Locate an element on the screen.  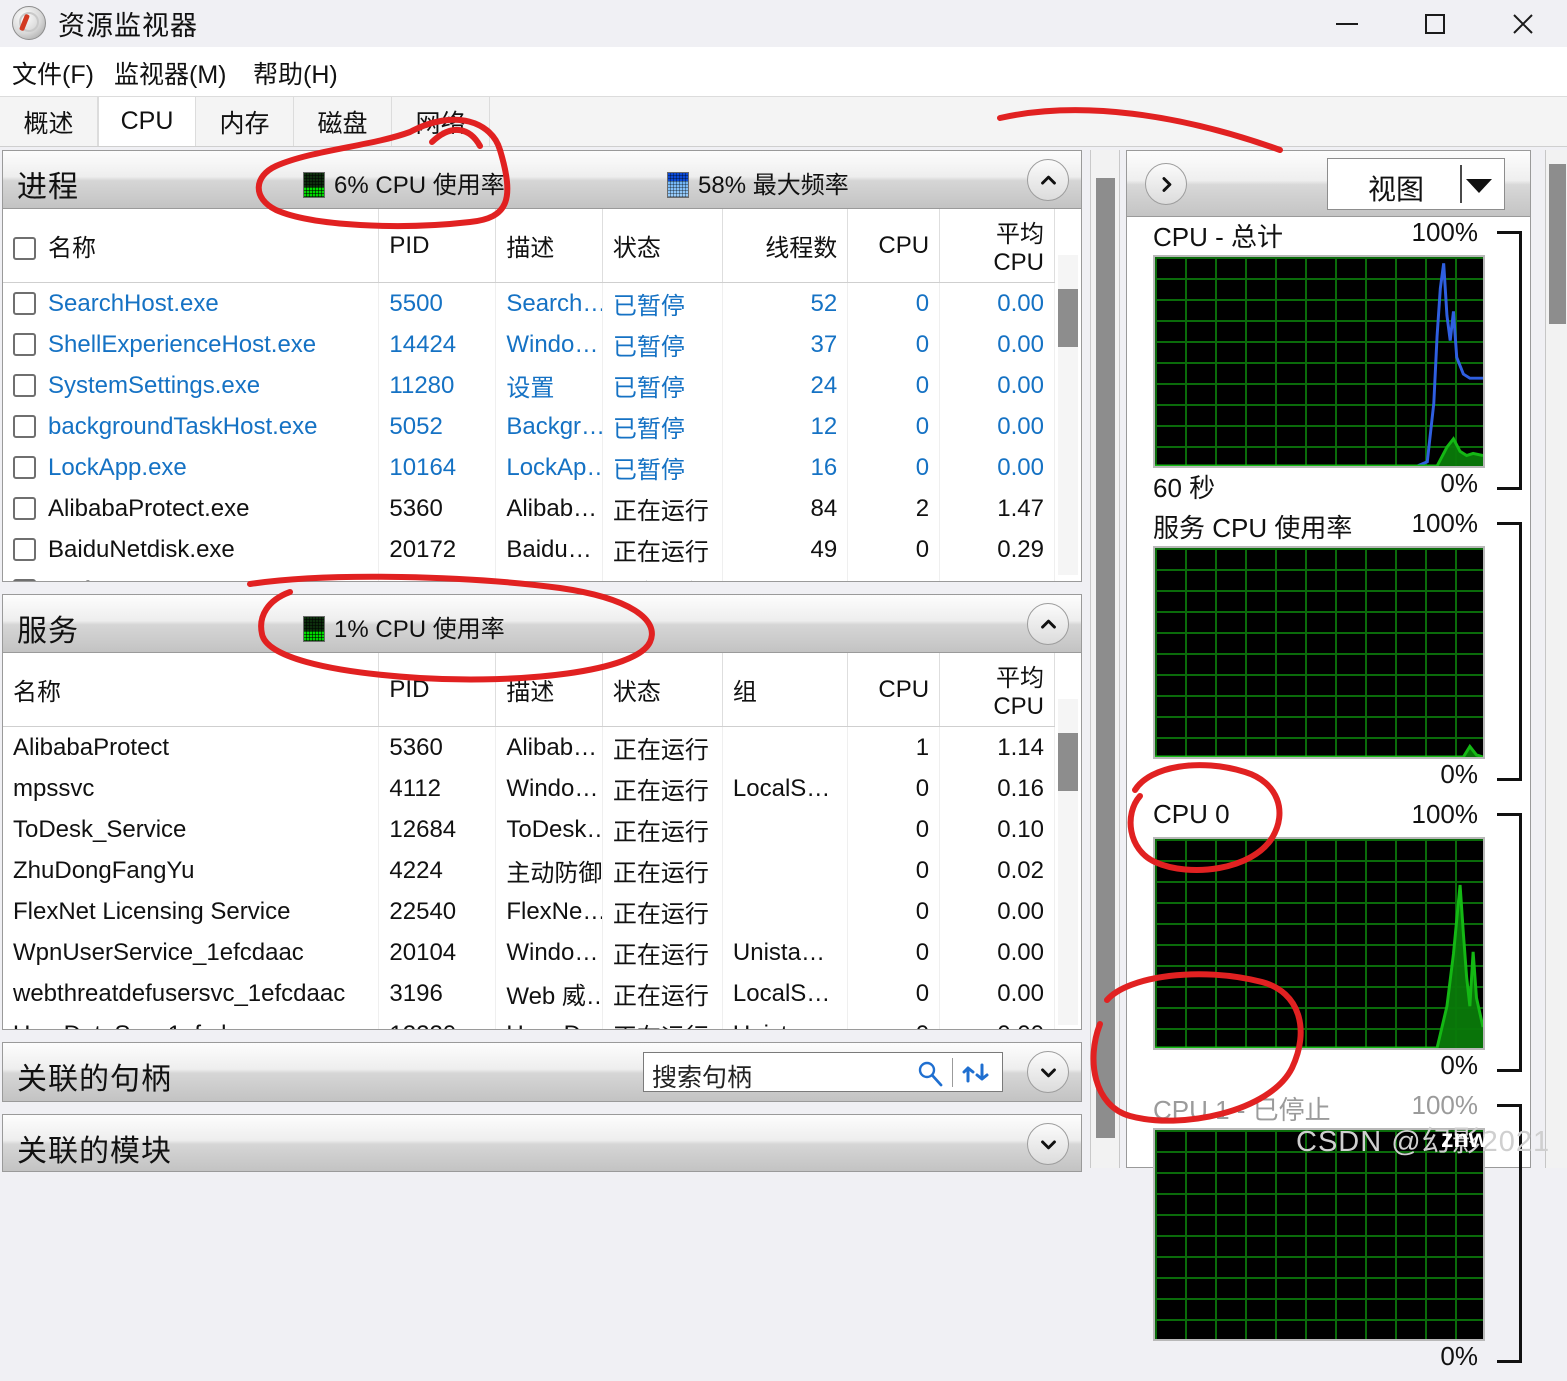
table-row: SearchHost.exe 5500 Search… 已暂停 52 0 0.00 is located at coordinates (529, 303).